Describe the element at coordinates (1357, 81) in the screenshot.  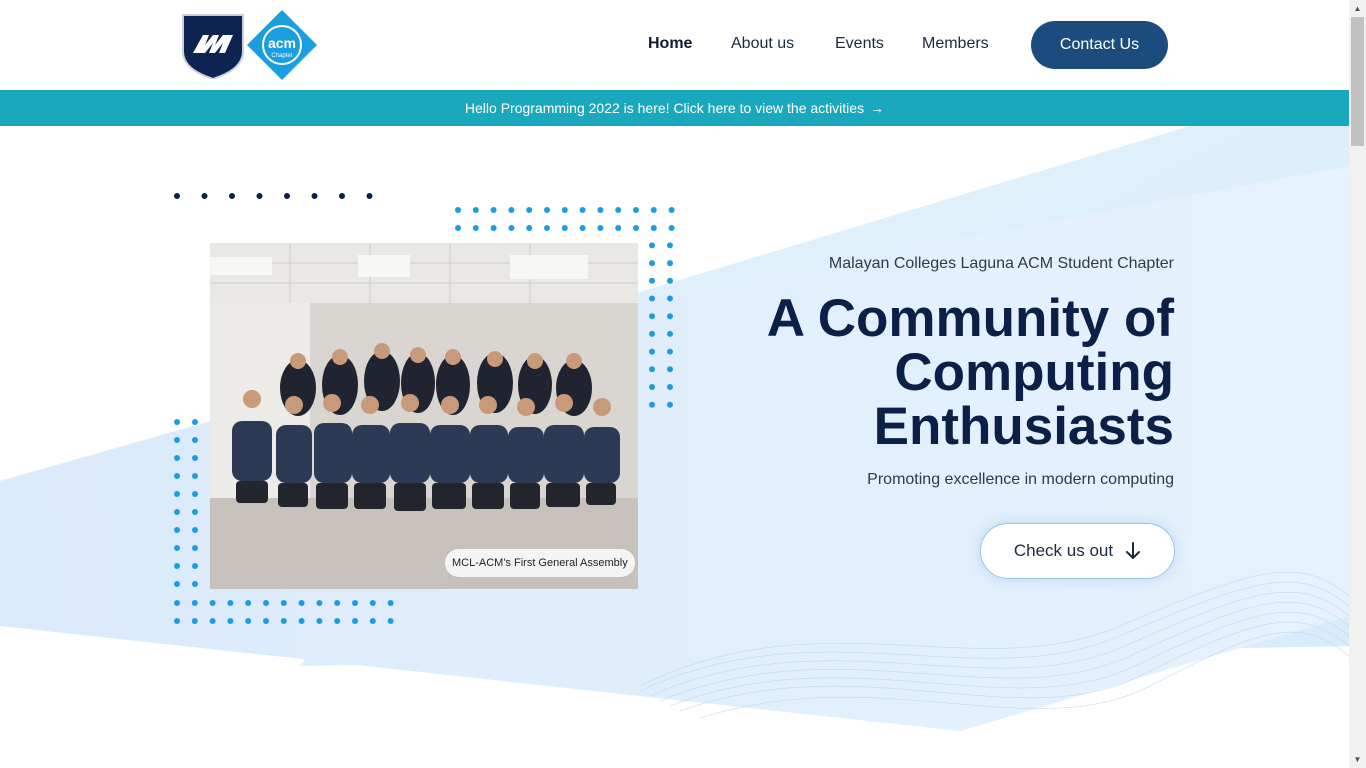
I see `scroll-thumb` at that location.